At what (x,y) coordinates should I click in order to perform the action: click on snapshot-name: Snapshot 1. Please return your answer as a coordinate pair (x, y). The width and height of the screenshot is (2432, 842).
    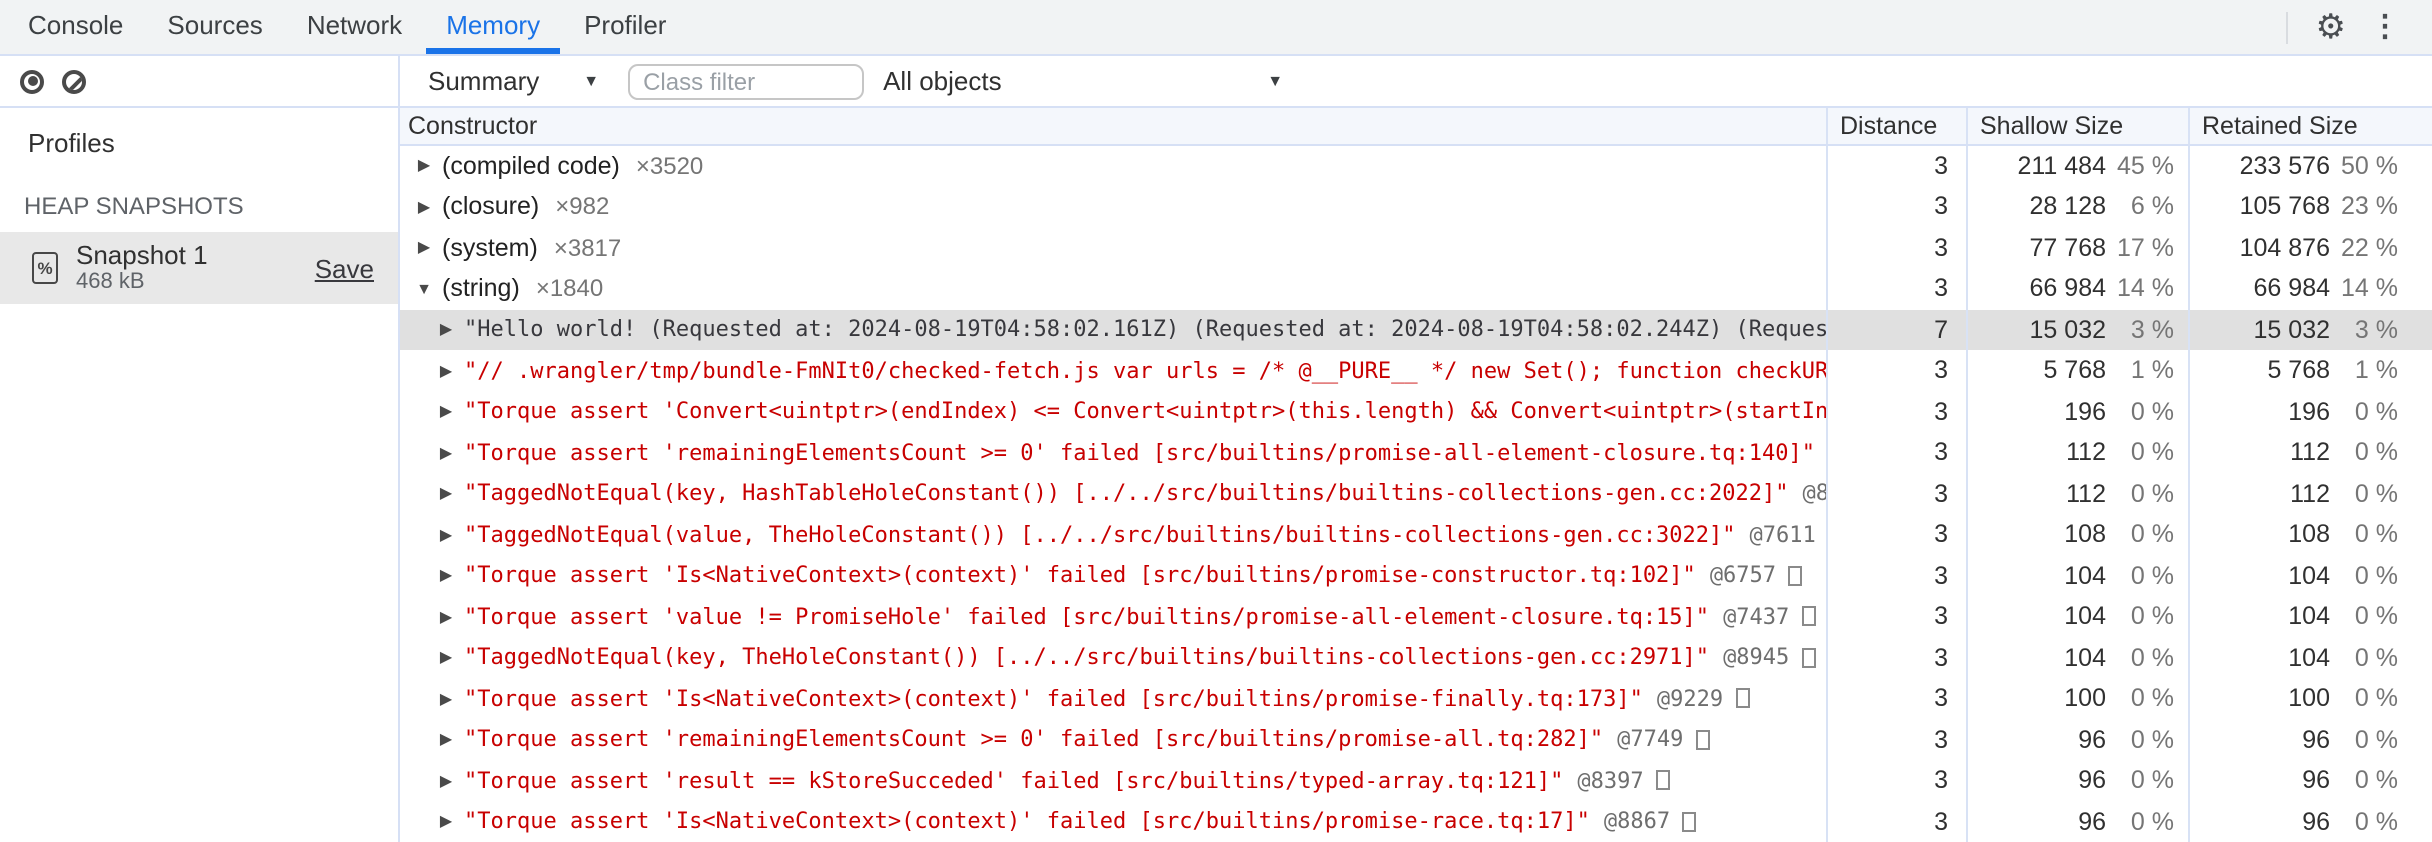
    Looking at the image, I should click on (142, 255).